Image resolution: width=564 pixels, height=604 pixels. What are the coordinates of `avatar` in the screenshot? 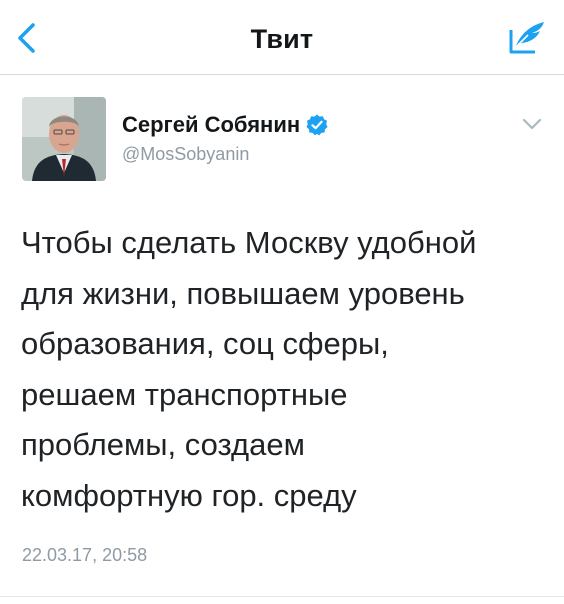 It's located at (64, 139).